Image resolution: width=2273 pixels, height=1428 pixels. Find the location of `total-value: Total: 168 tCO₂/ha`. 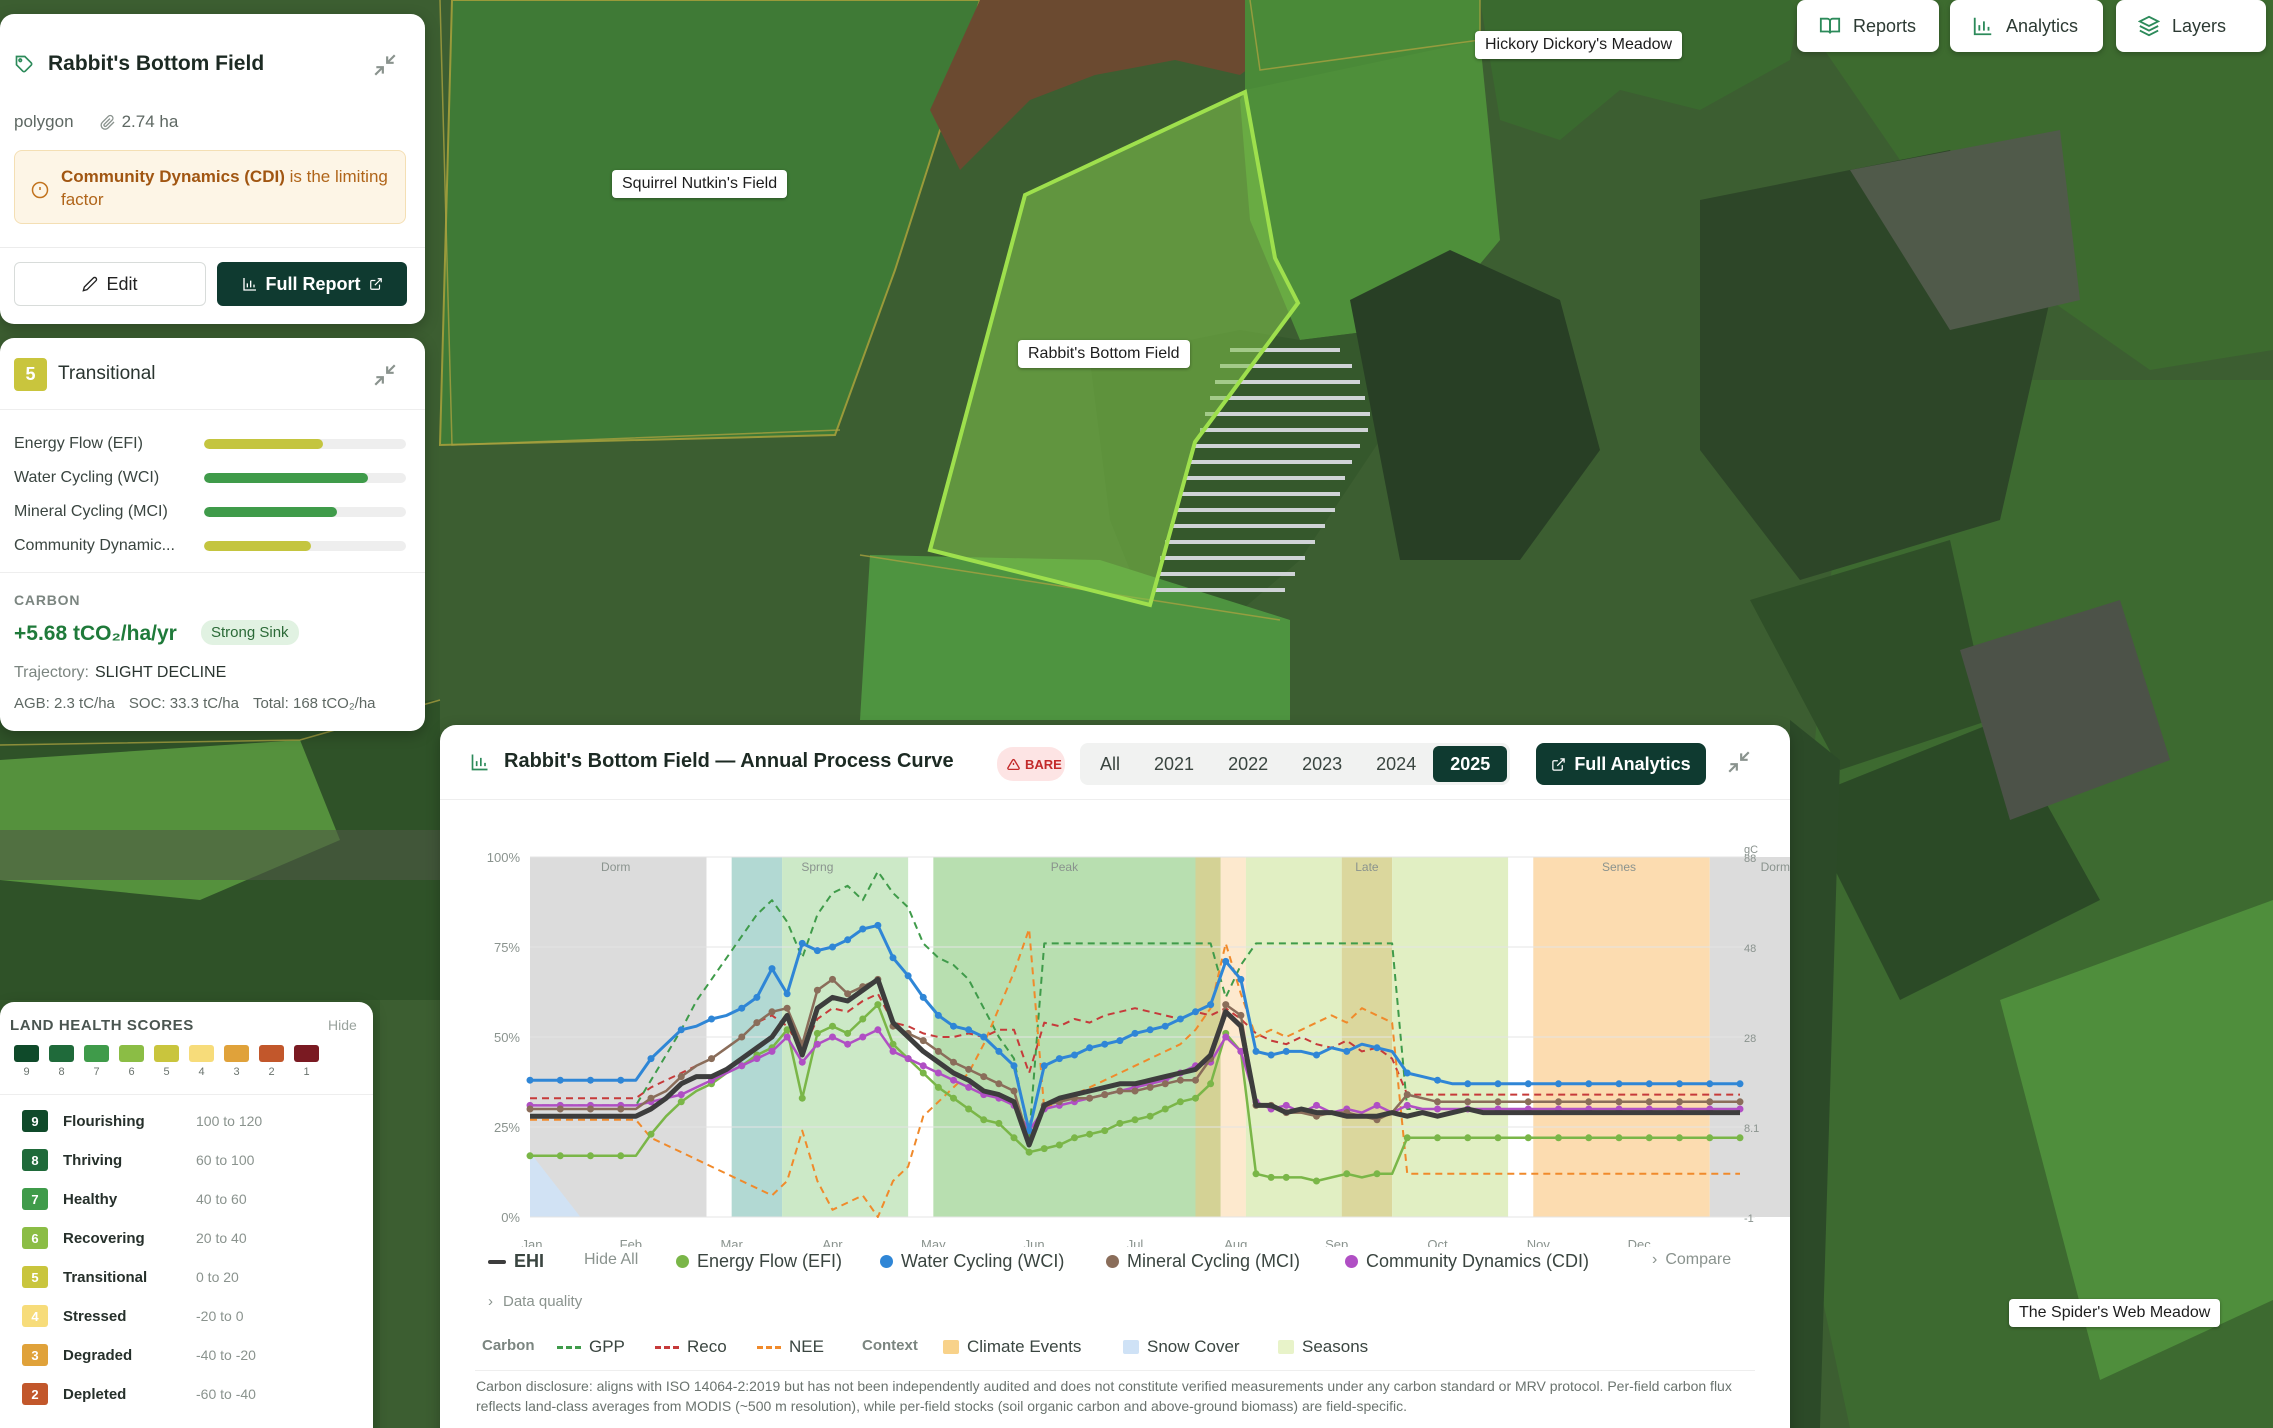

total-value: Total: 168 tCO₂/ha is located at coordinates (314, 703).